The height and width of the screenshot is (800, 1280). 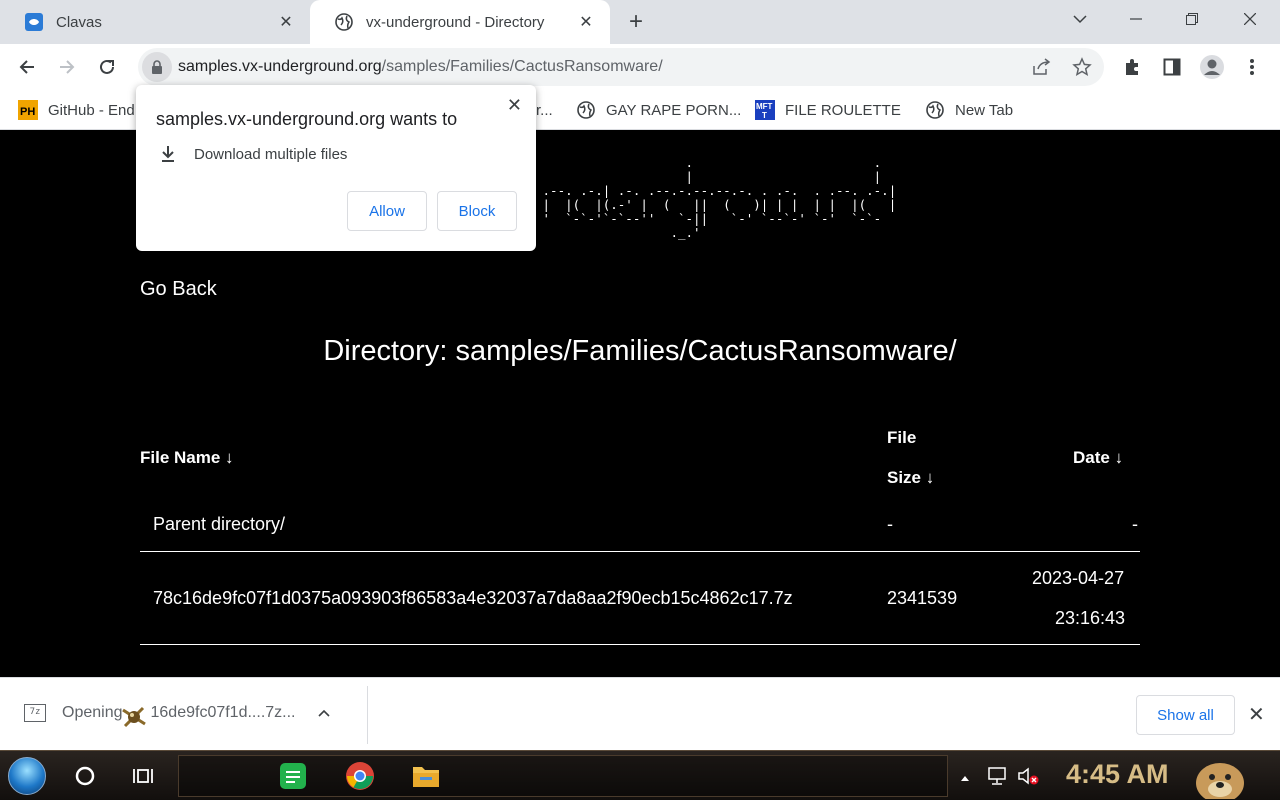 I want to click on close-window-icon, so click(x=1250, y=19).